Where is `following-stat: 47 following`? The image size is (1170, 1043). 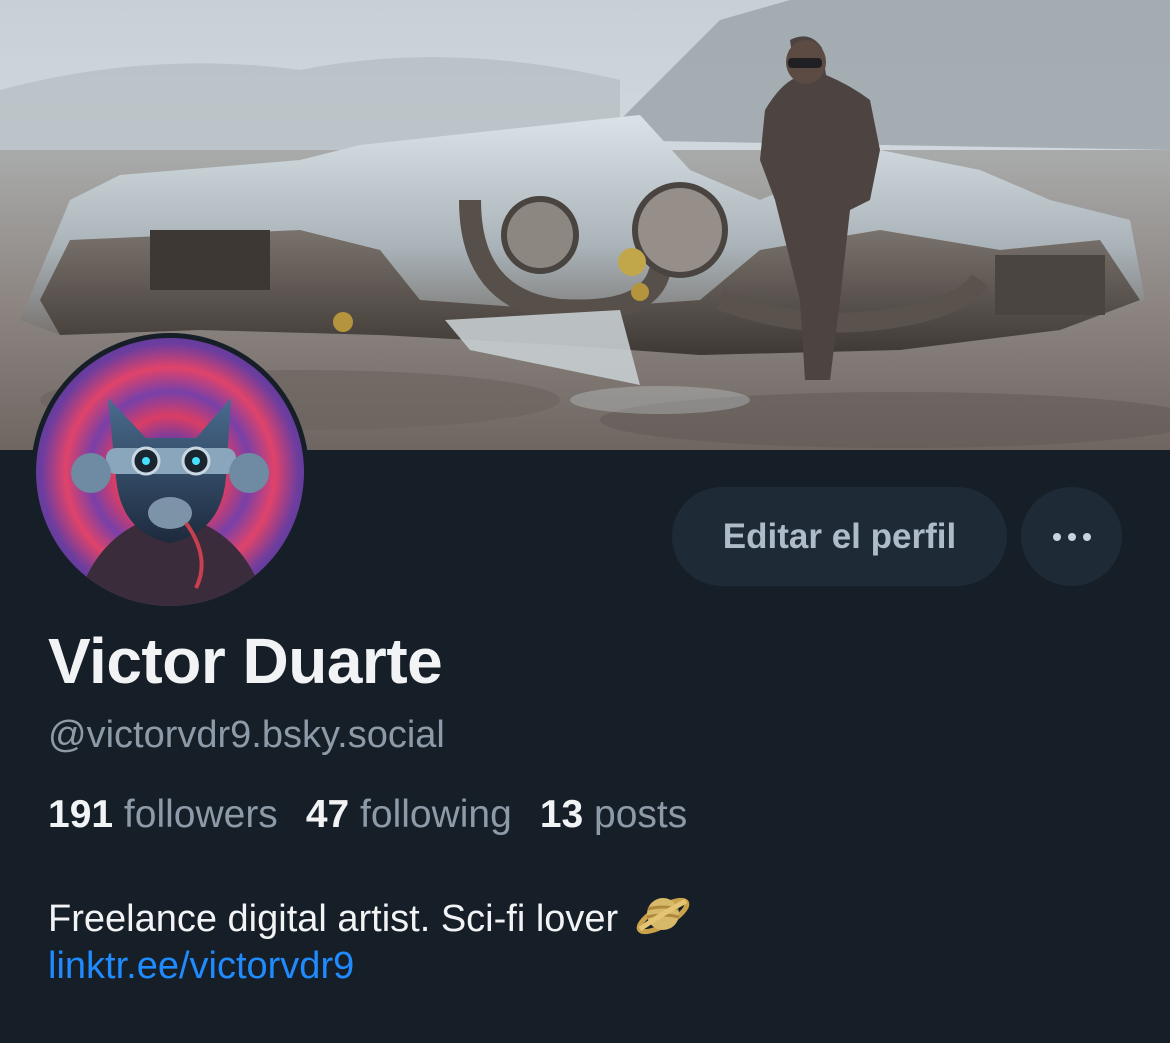
following-stat: 47 following is located at coordinates (409, 815).